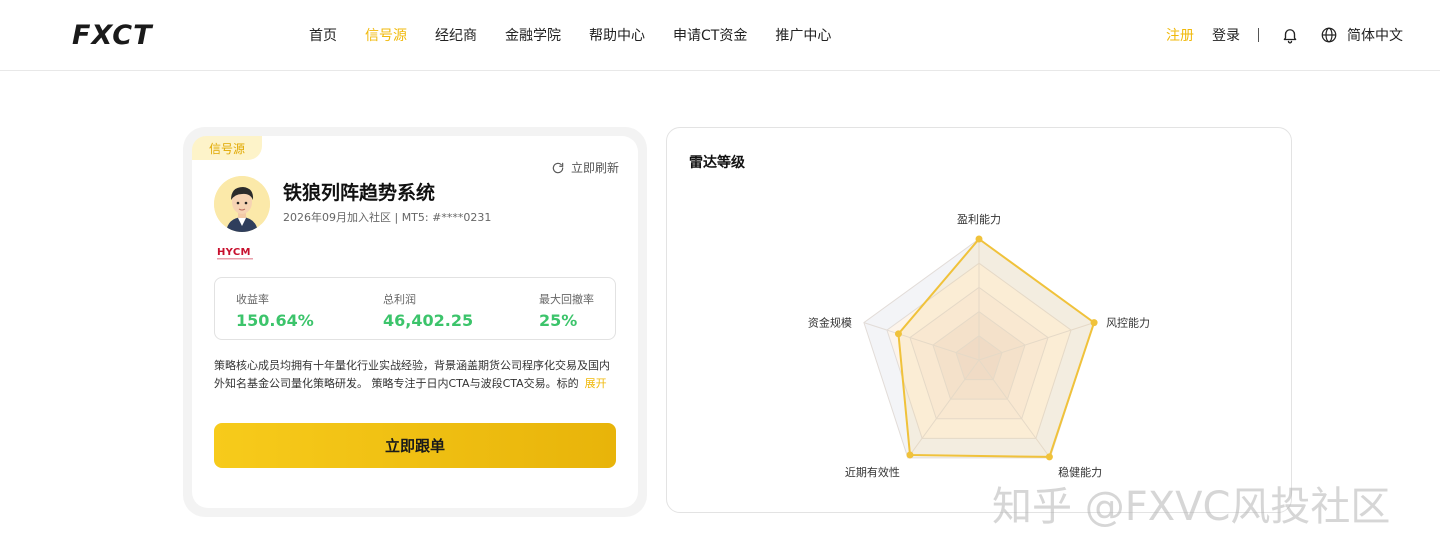 The image size is (1440, 558). What do you see at coordinates (1128, 323) in the screenshot?
I see `radar-axis-label: 风控能力` at bounding box center [1128, 323].